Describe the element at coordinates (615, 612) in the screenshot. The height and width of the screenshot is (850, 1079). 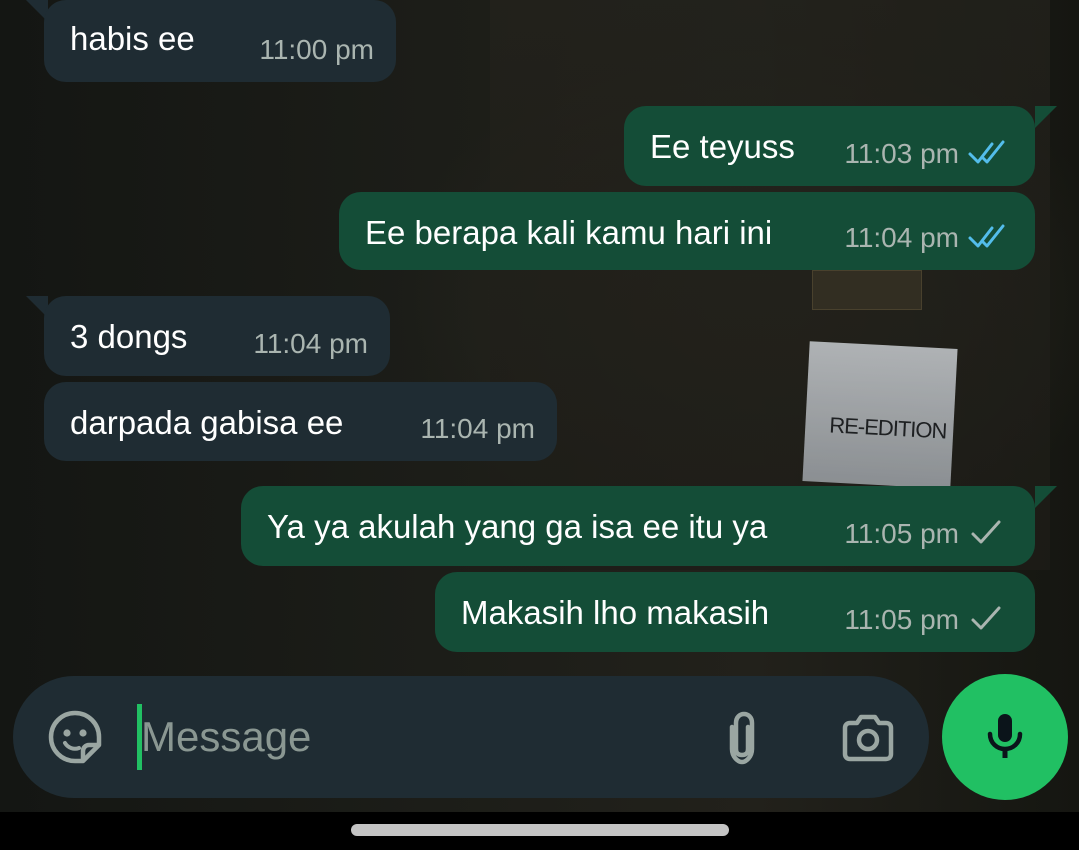
I see `message-text: Makasih lho makasih` at that location.